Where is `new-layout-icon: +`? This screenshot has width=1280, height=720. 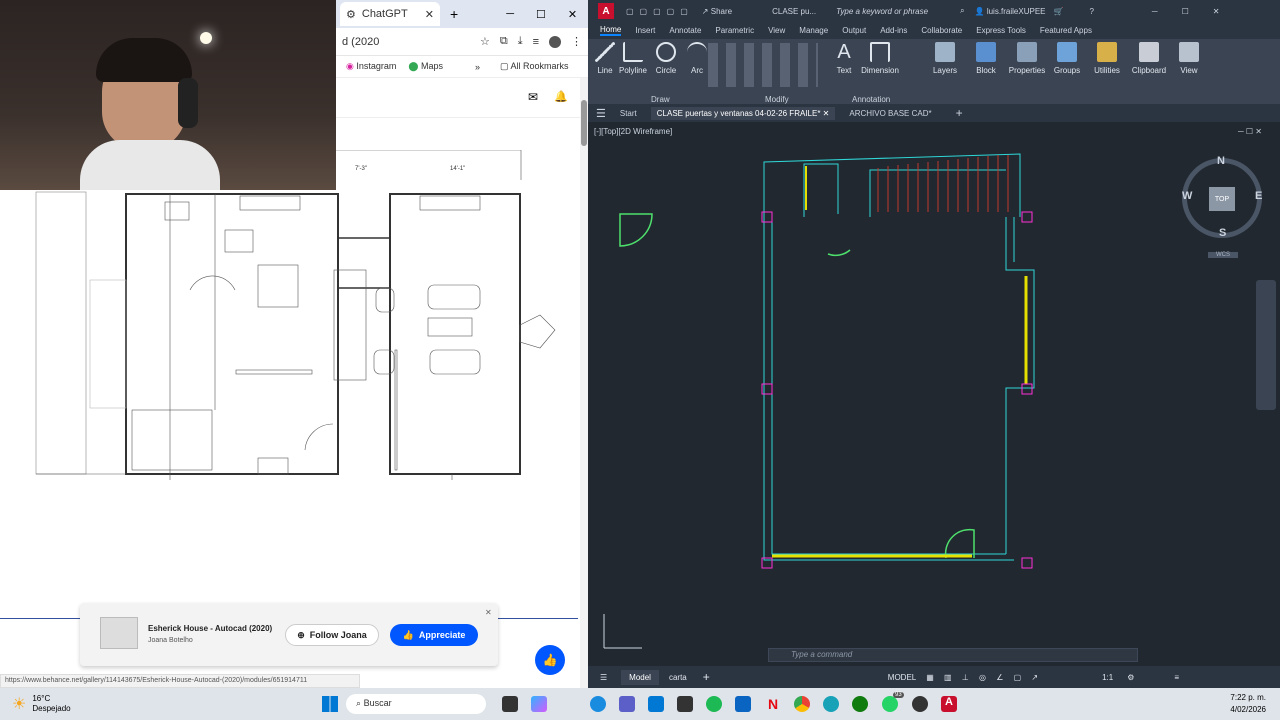
new-layout-icon: + is located at coordinates (706, 677).